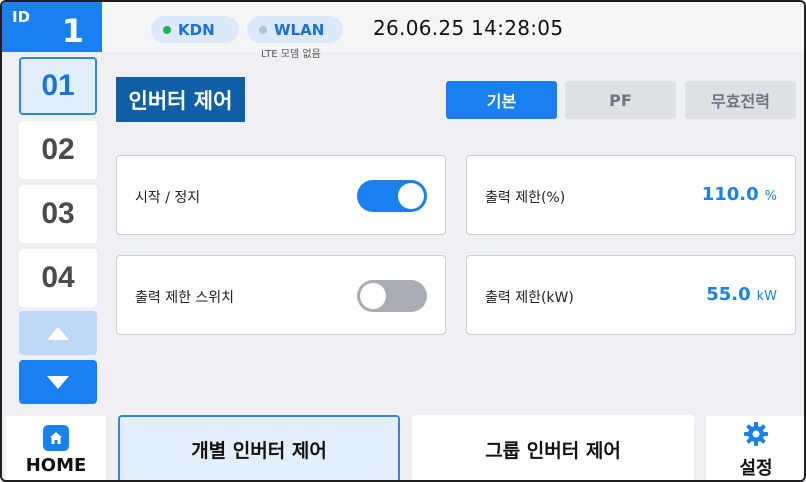  What do you see at coordinates (756, 436) in the screenshot?
I see `gear-icon` at bounding box center [756, 436].